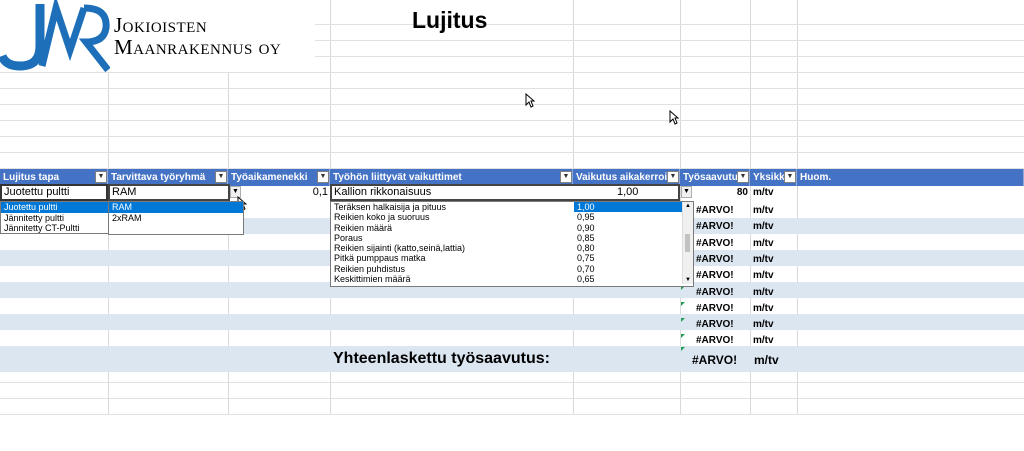 Image resolution: width=1024 pixels, height=451 pixels. Describe the element at coordinates (441, 358) in the screenshot. I see `total-label: Yhteenlaskettu työsaavutus:` at that location.